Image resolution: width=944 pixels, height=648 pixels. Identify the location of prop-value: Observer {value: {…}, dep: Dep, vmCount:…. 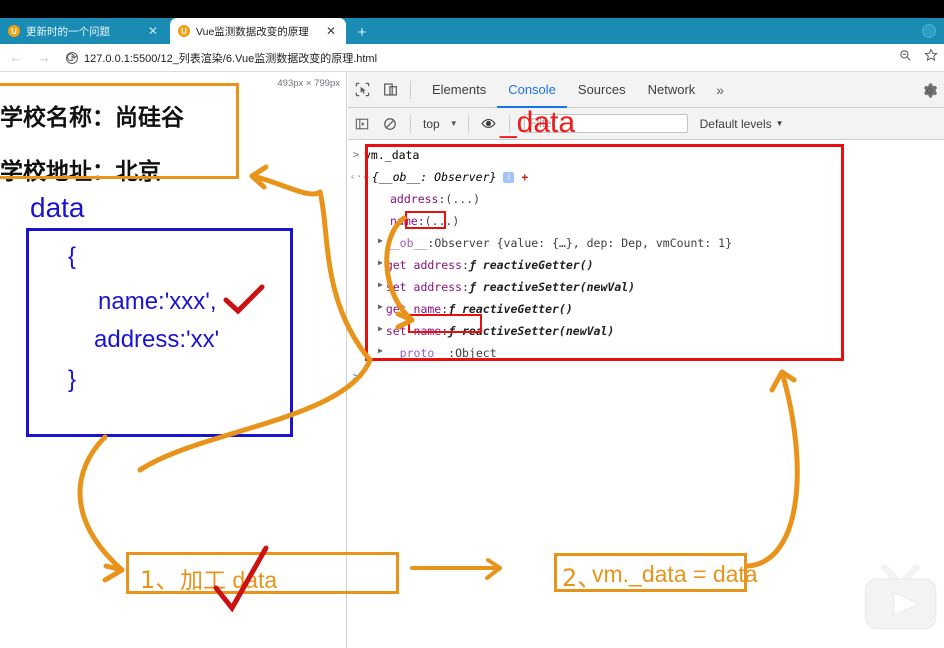
(583, 243).